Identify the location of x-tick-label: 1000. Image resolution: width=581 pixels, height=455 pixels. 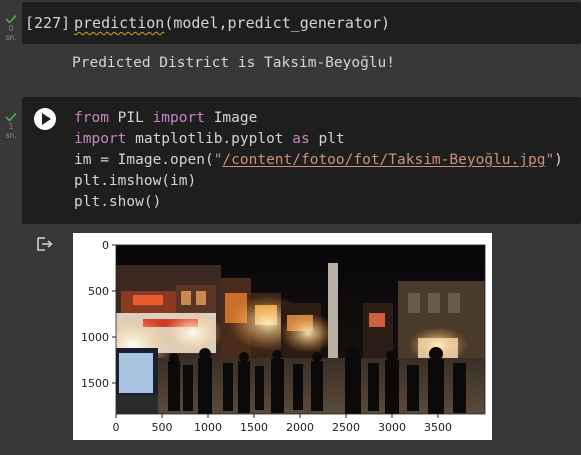
(208, 427).